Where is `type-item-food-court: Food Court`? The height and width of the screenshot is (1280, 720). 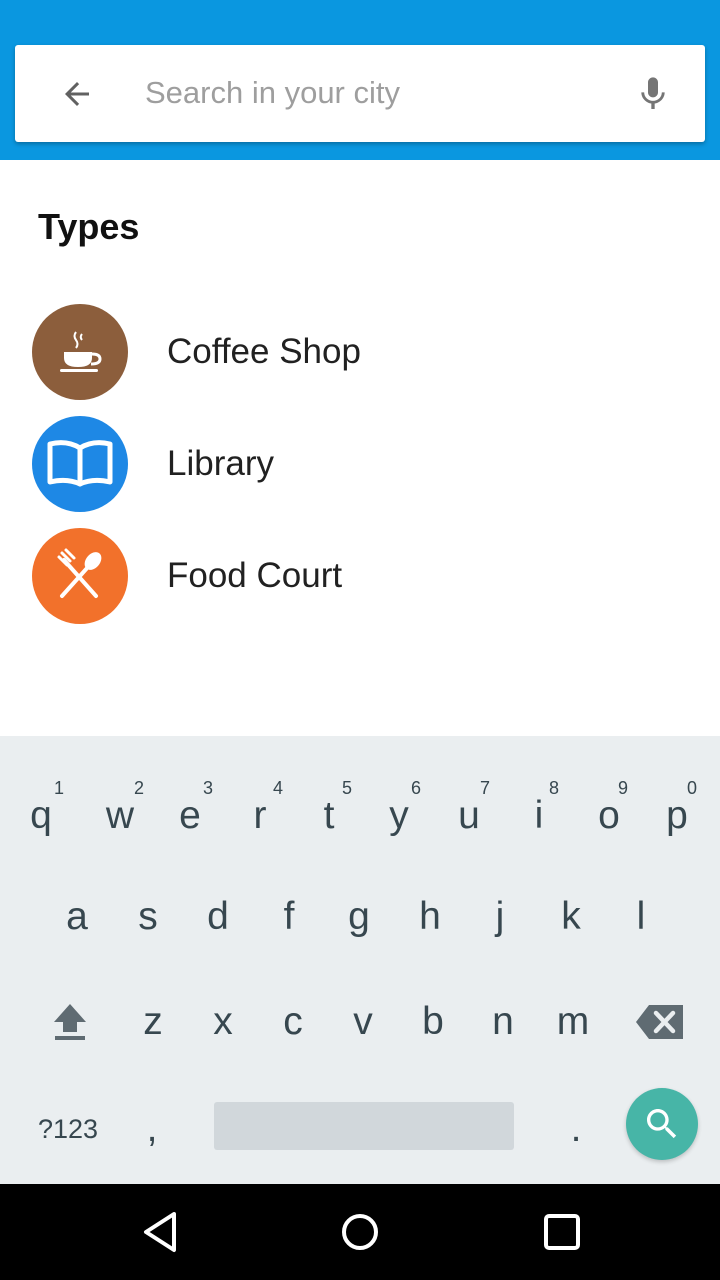
type-item-food-court: Food Court is located at coordinates (360, 576).